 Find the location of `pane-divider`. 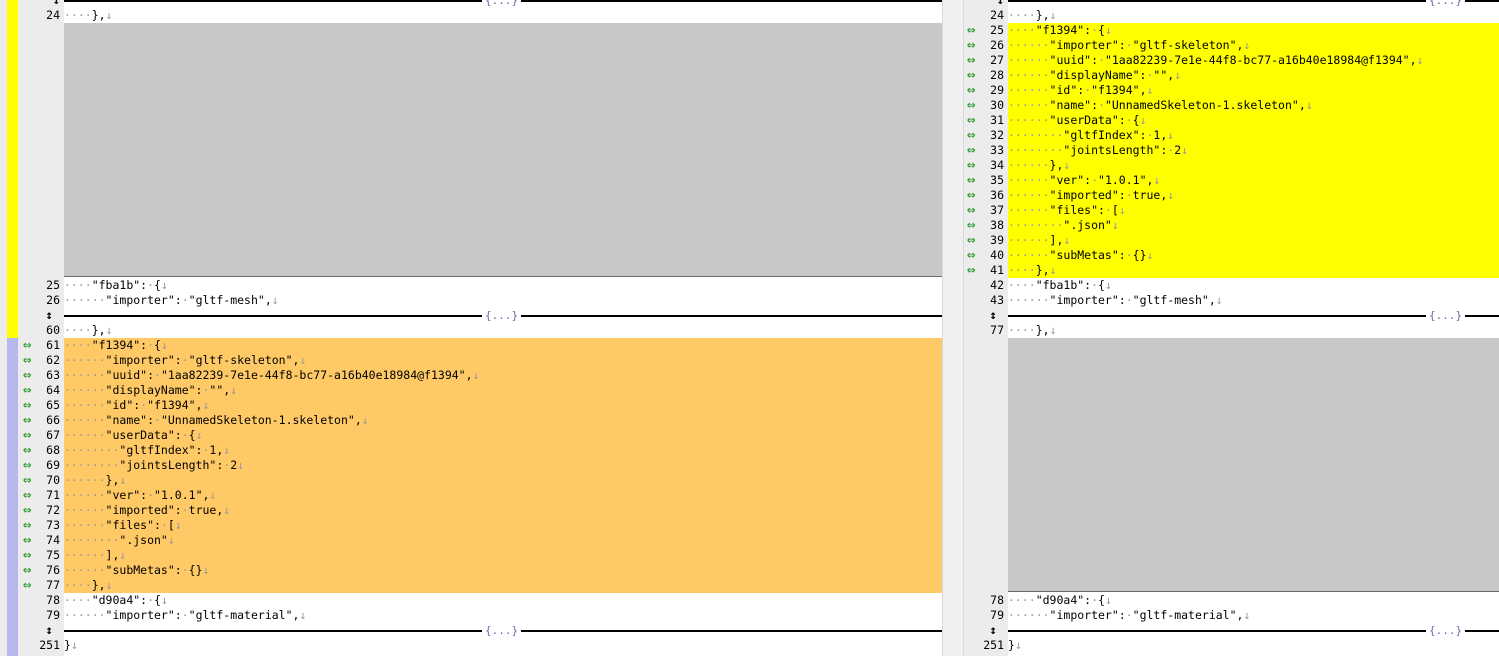

pane-divider is located at coordinates (953, 328).